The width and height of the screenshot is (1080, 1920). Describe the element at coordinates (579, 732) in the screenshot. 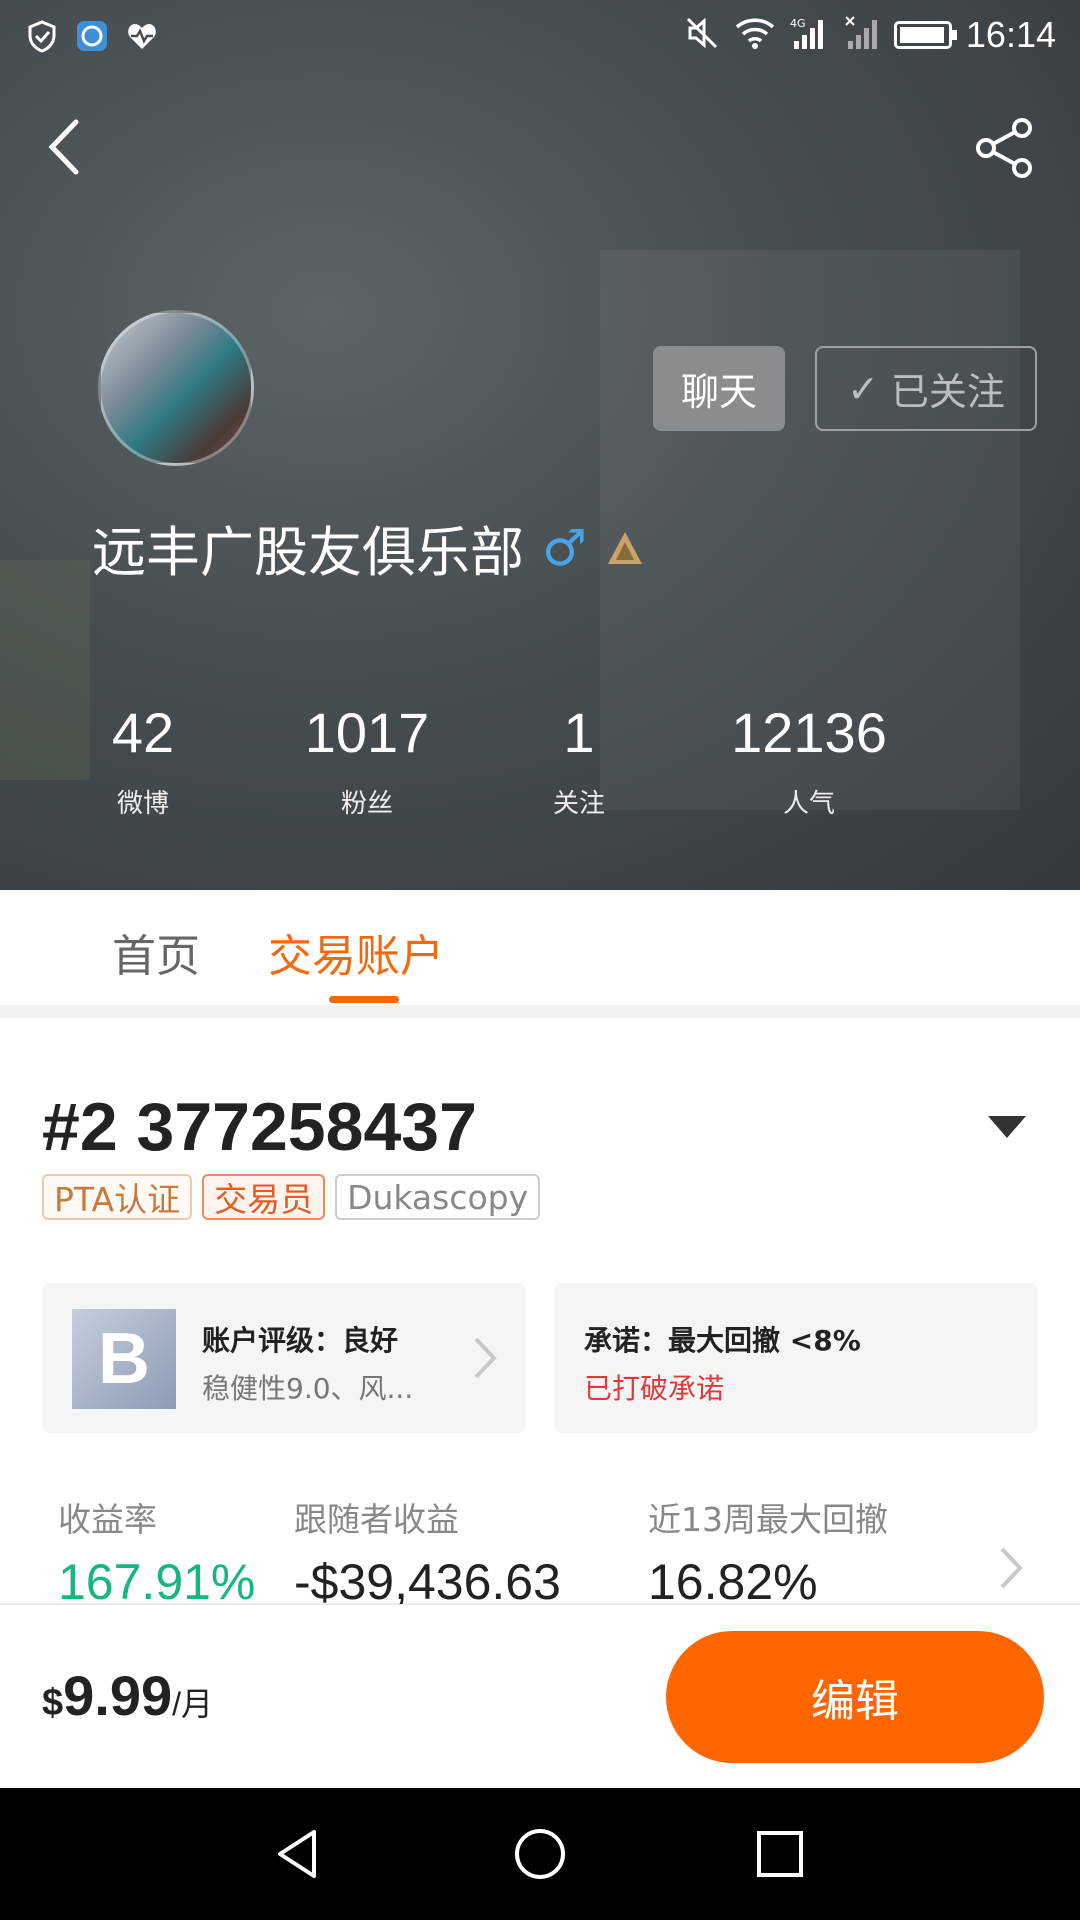

I see `stat-value: 1` at that location.